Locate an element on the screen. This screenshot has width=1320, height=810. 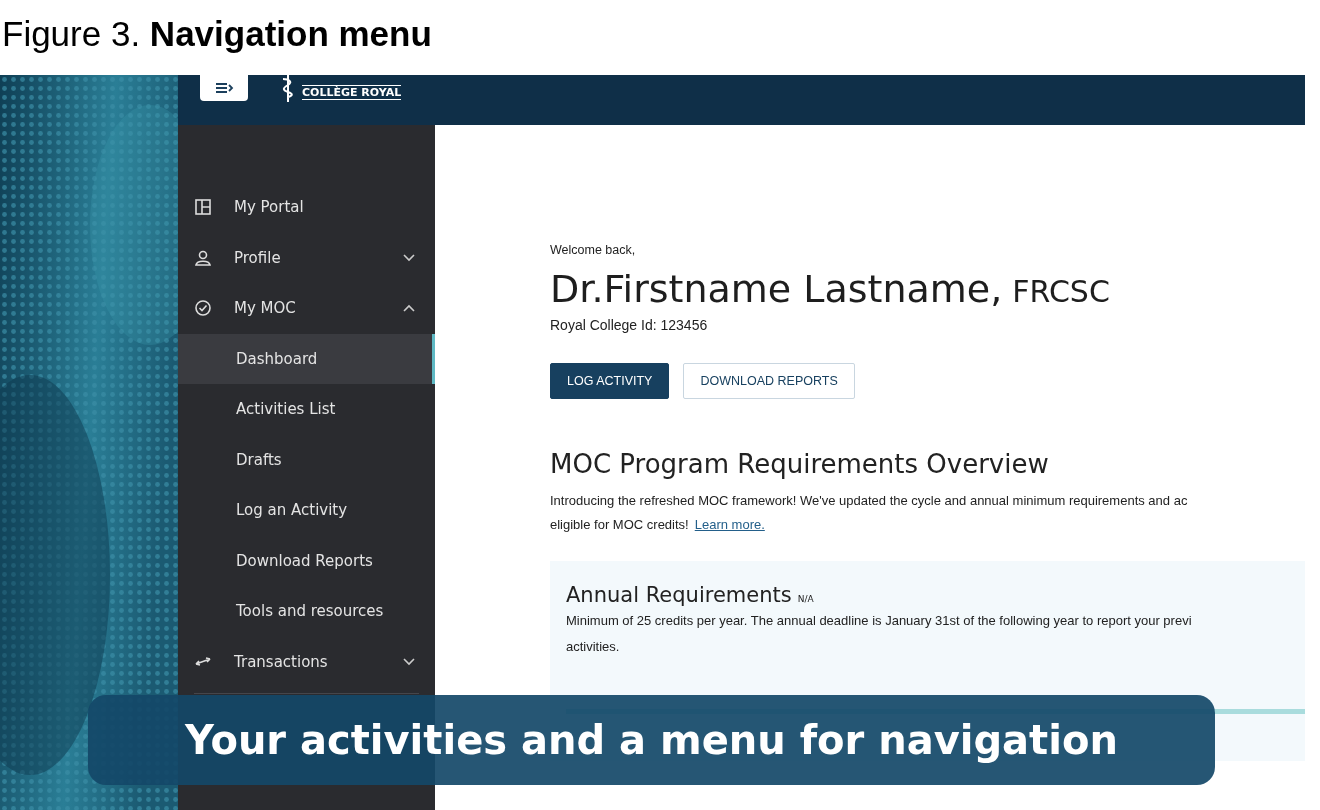
designation: FRCSC is located at coordinates (1061, 291).